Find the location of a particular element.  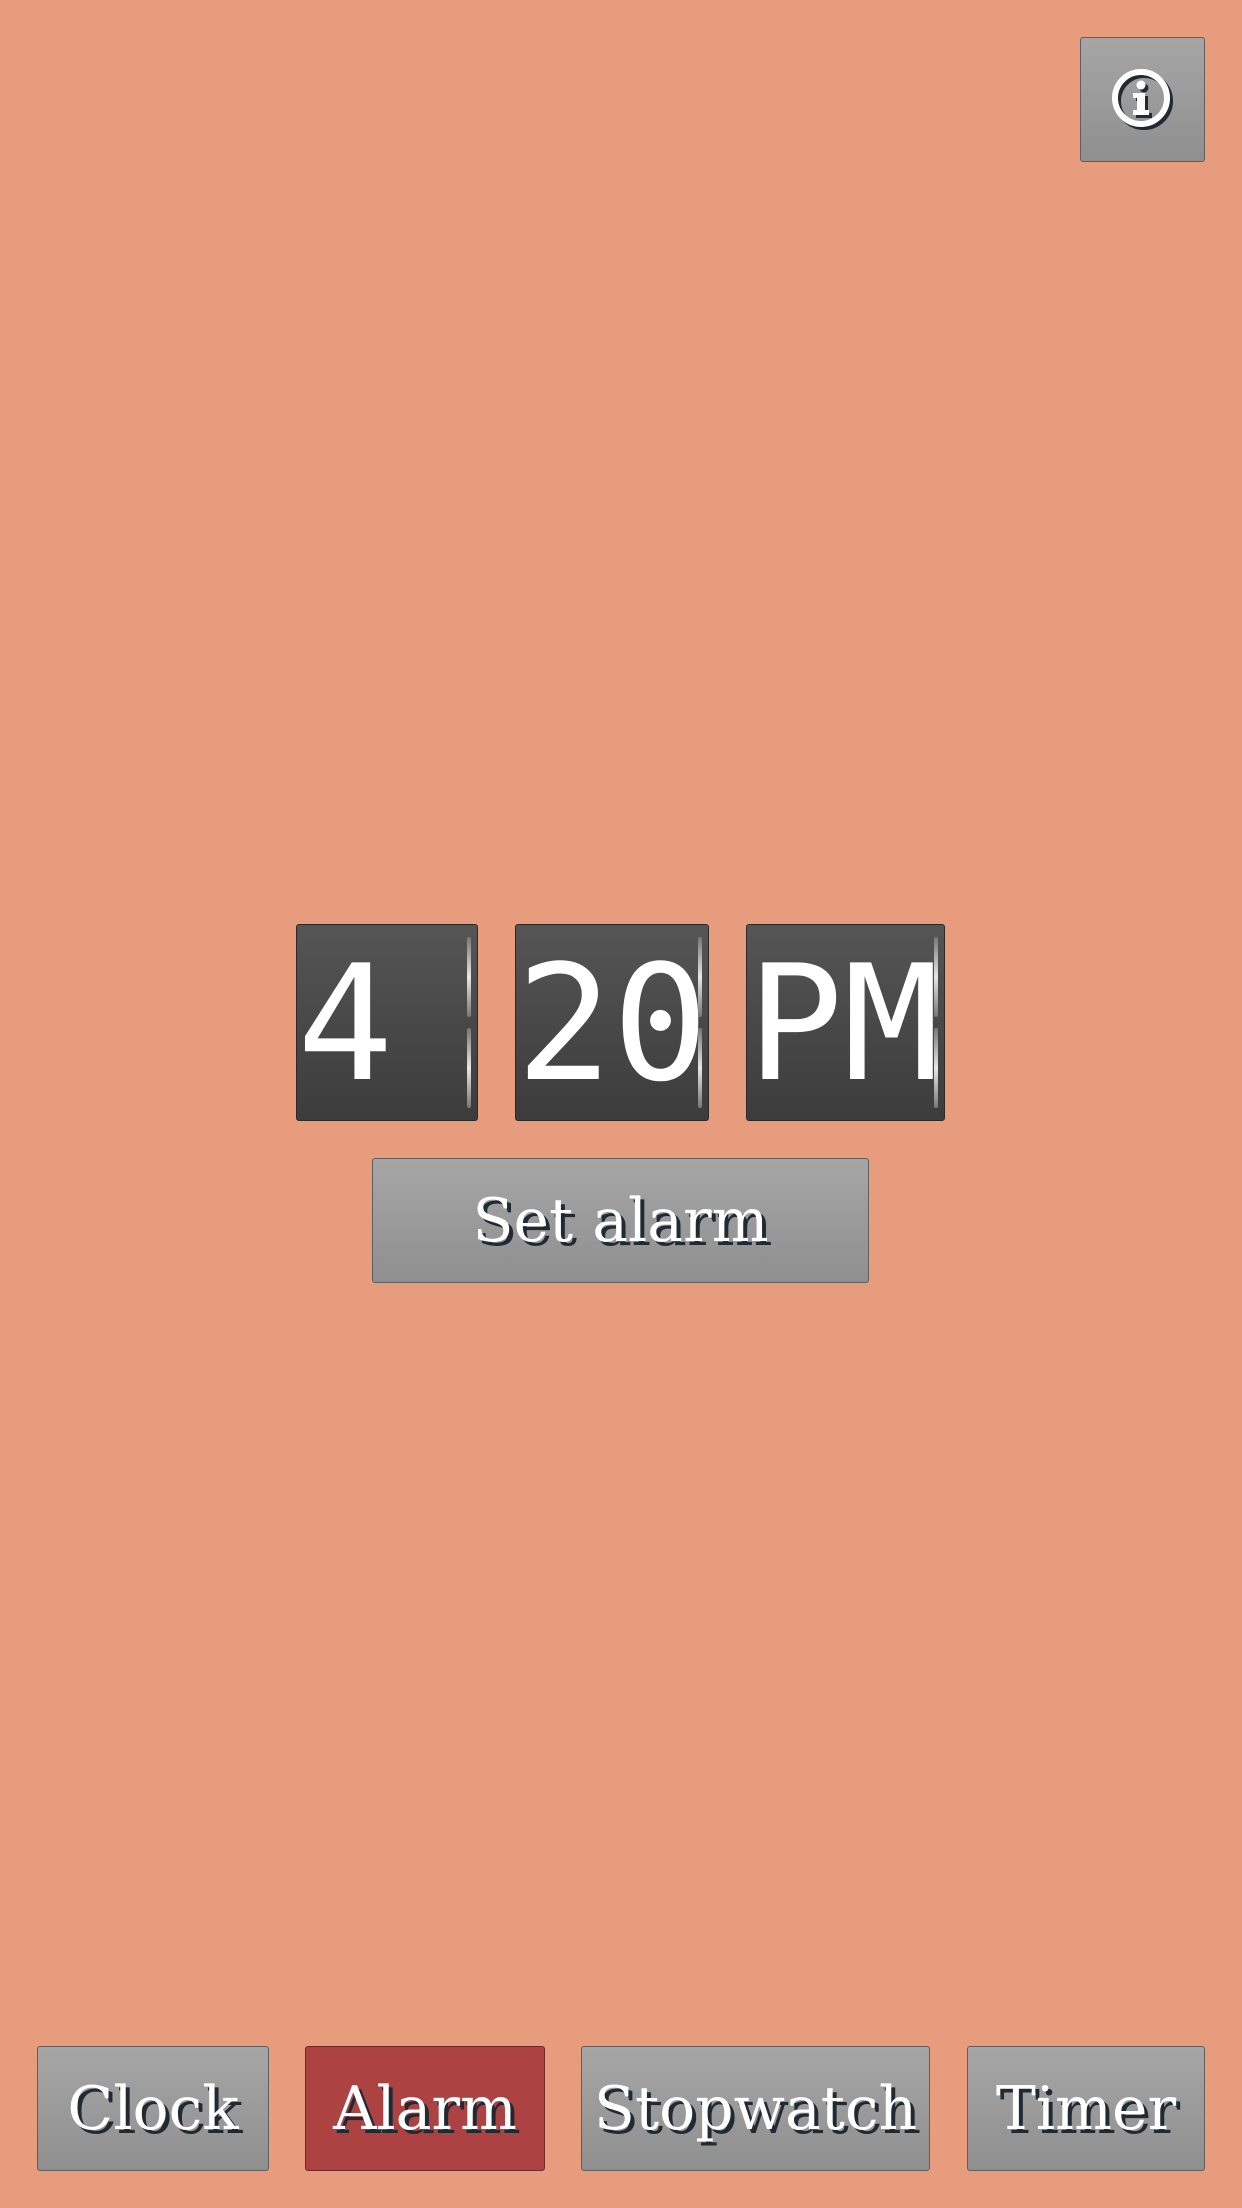

hour-flip-card: 4 is located at coordinates (387, 1022).